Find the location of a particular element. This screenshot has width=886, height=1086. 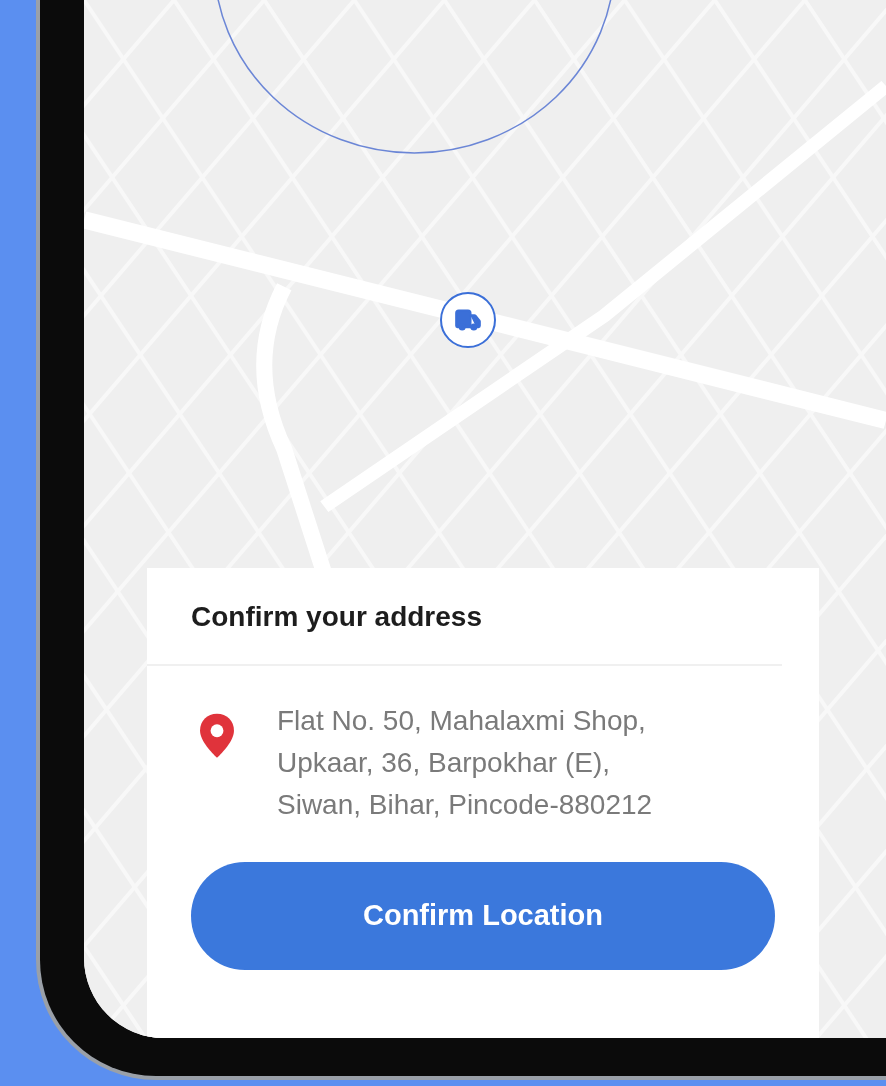

confirm-location-button: Confirm Location is located at coordinates (483, 916).